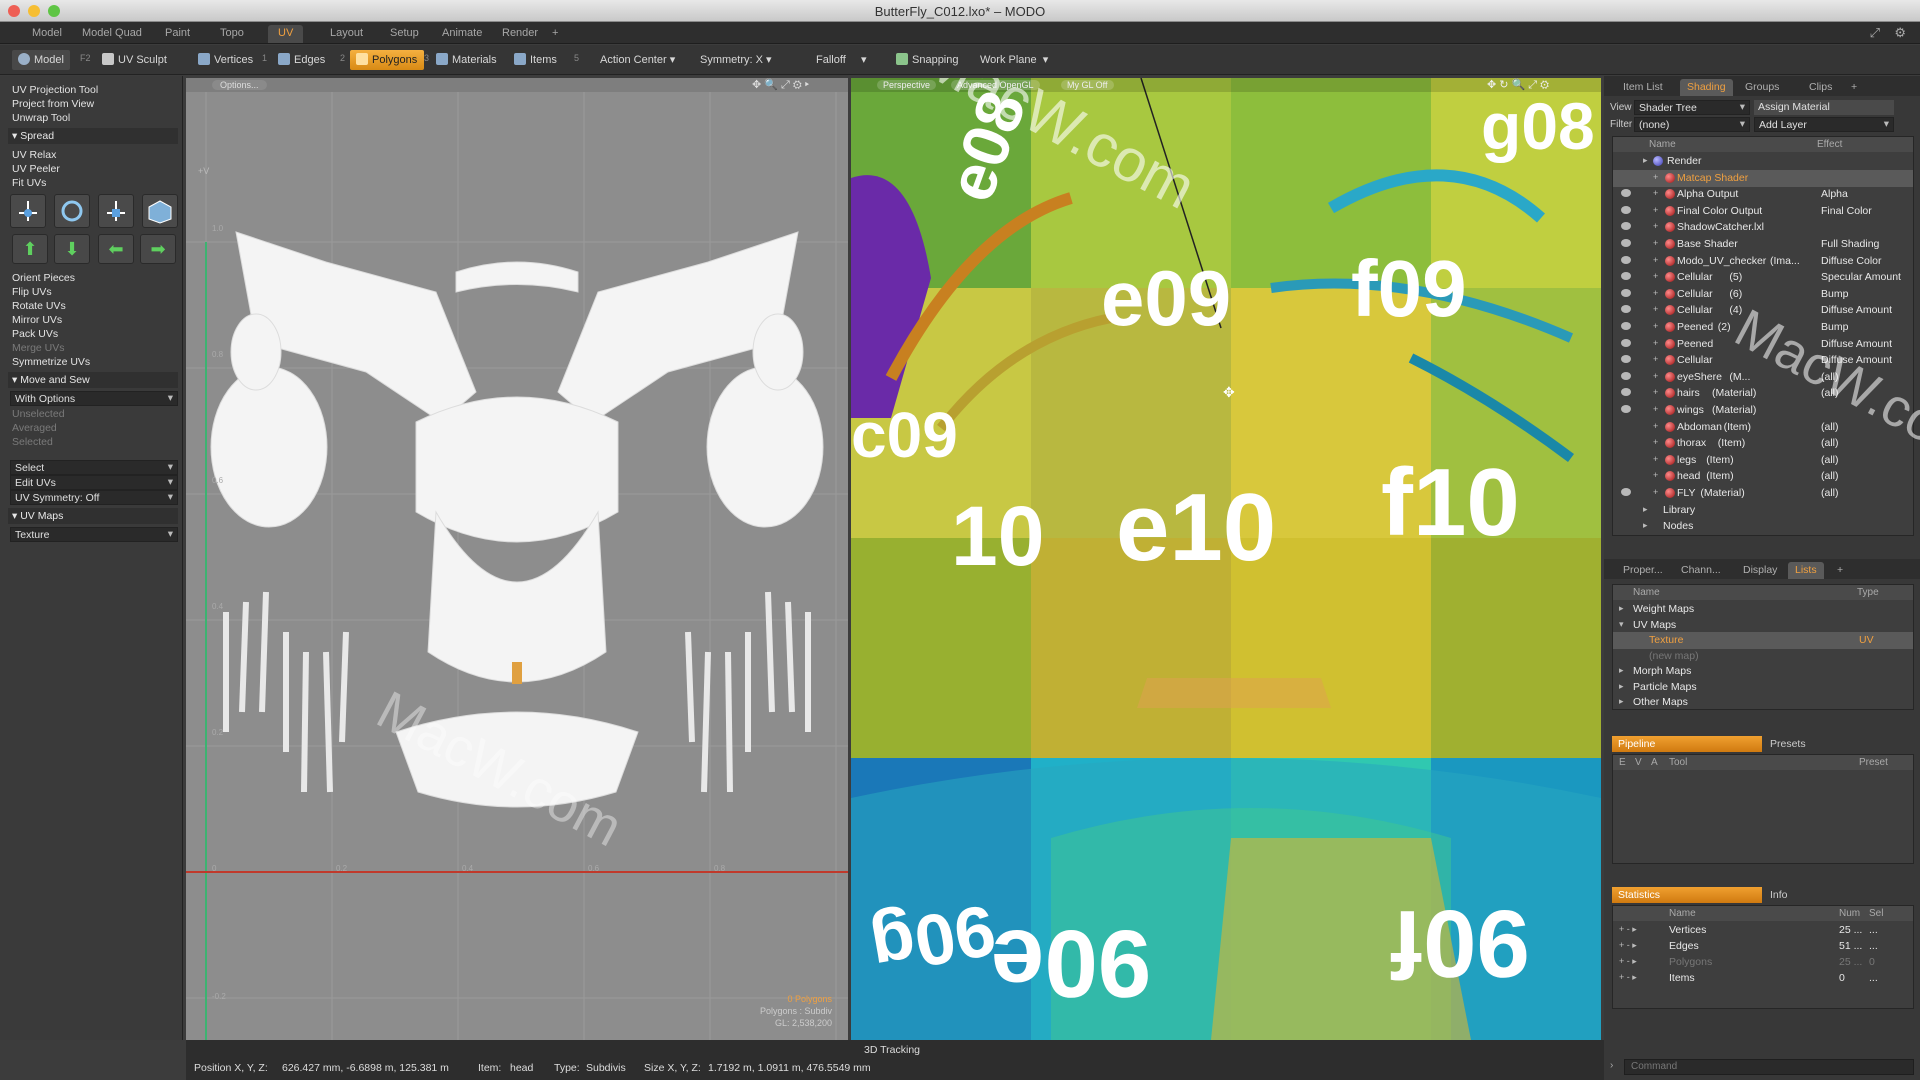  Describe the element at coordinates (1014, 60) in the screenshot. I see `work-plane-dropdown: Work Plane ▾` at that location.